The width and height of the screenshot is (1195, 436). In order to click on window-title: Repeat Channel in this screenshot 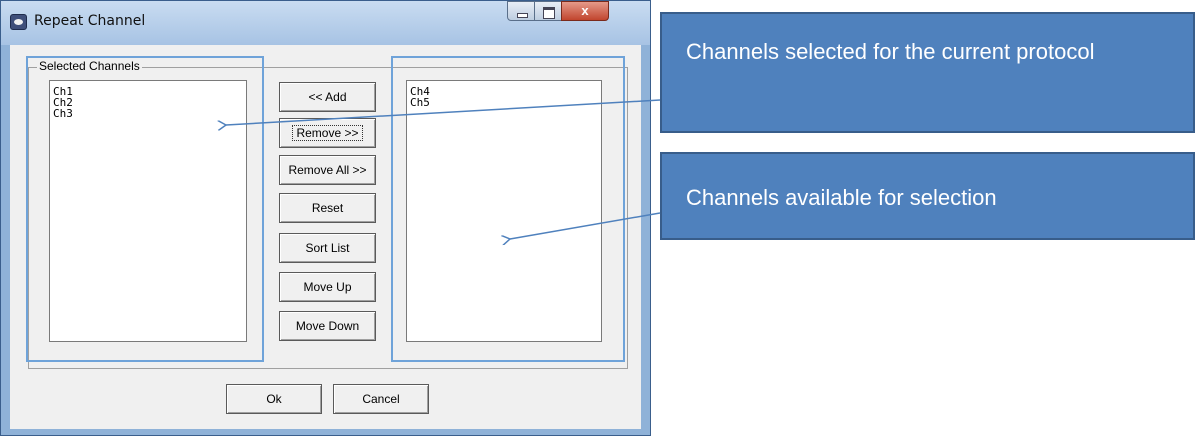, I will do `click(90, 21)`.